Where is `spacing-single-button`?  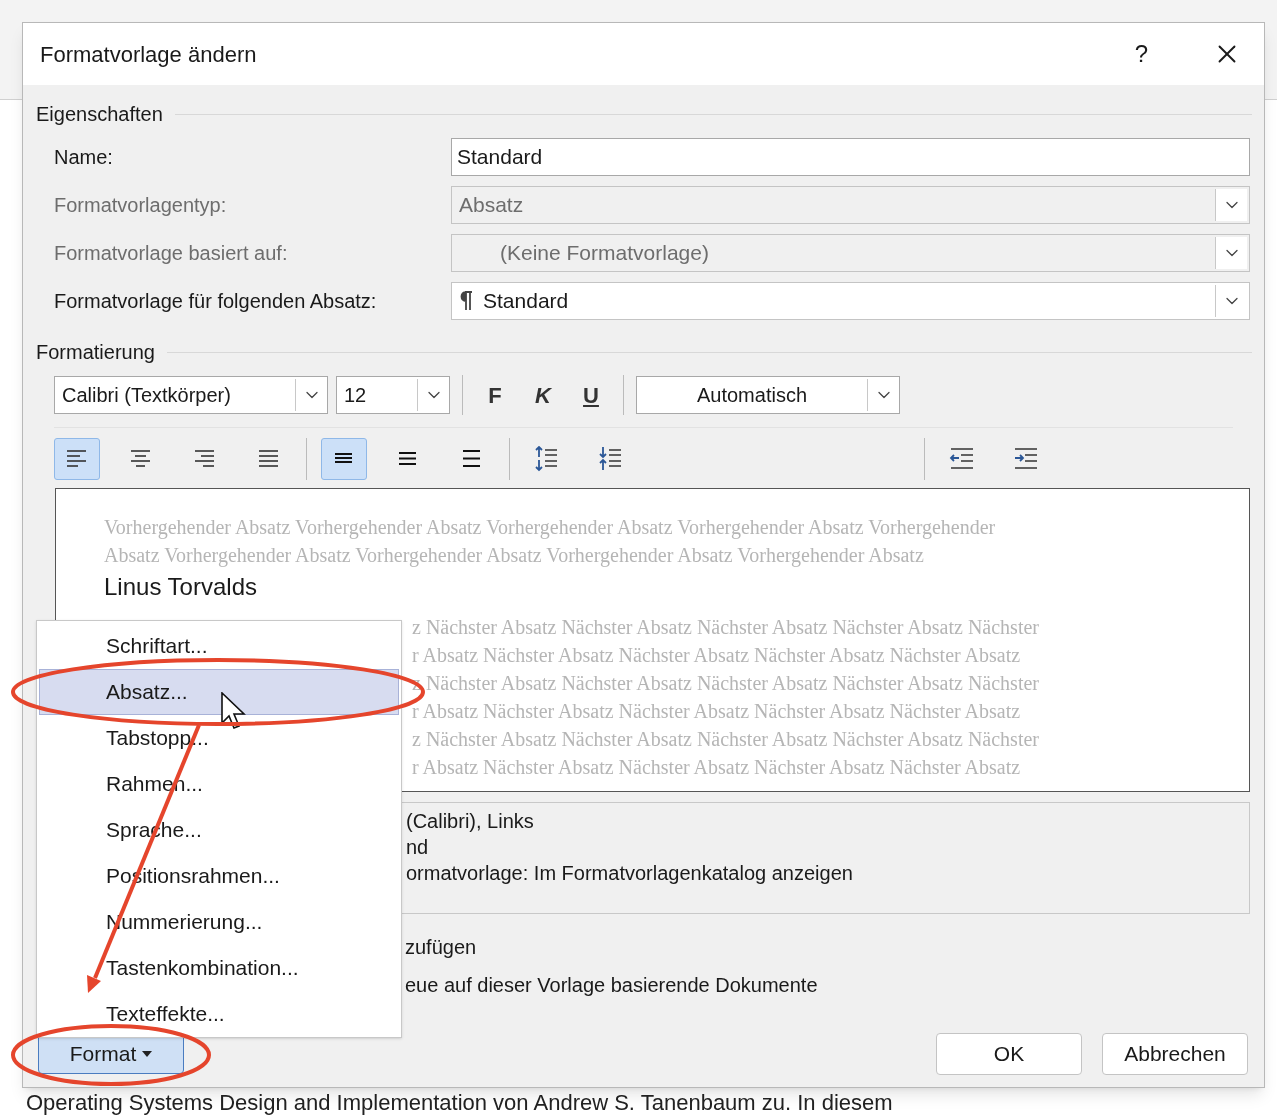
spacing-single-button is located at coordinates (344, 459).